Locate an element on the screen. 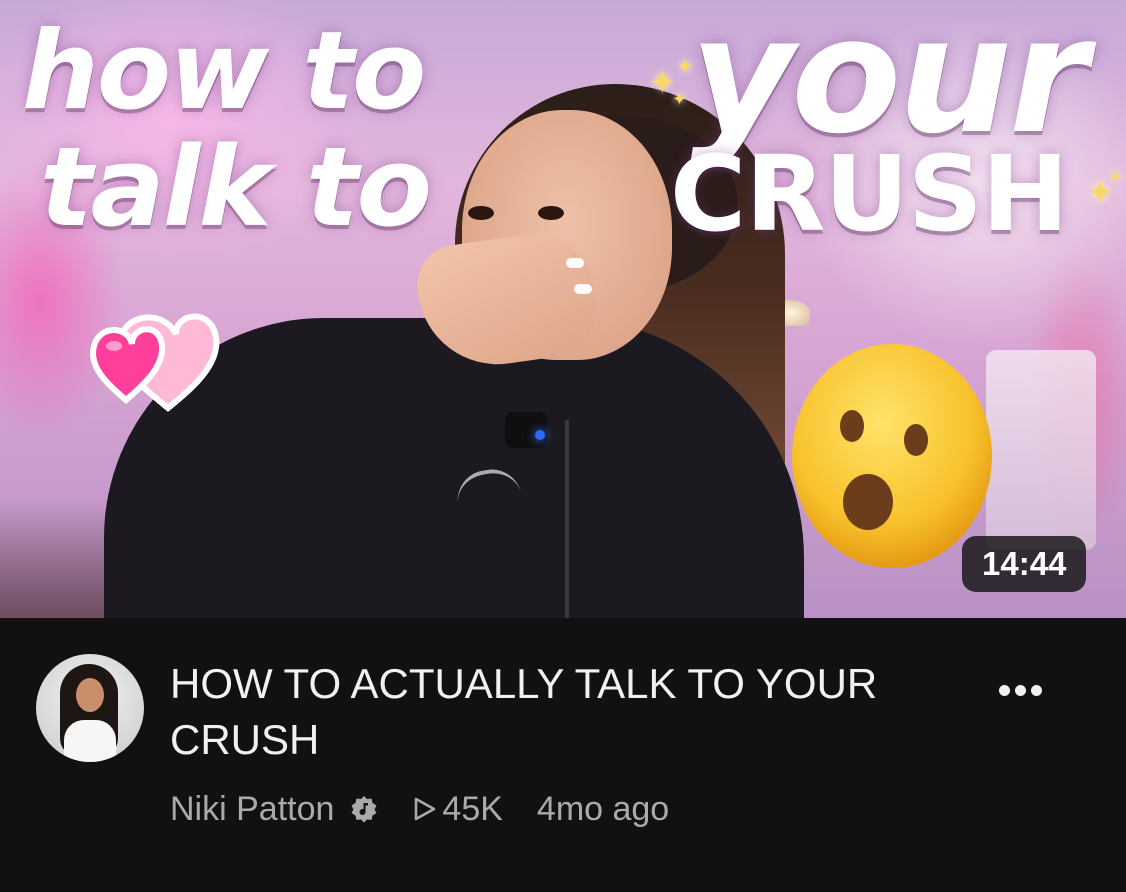 This screenshot has width=1126, height=892. hoodie-zip is located at coordinates (567, 519).